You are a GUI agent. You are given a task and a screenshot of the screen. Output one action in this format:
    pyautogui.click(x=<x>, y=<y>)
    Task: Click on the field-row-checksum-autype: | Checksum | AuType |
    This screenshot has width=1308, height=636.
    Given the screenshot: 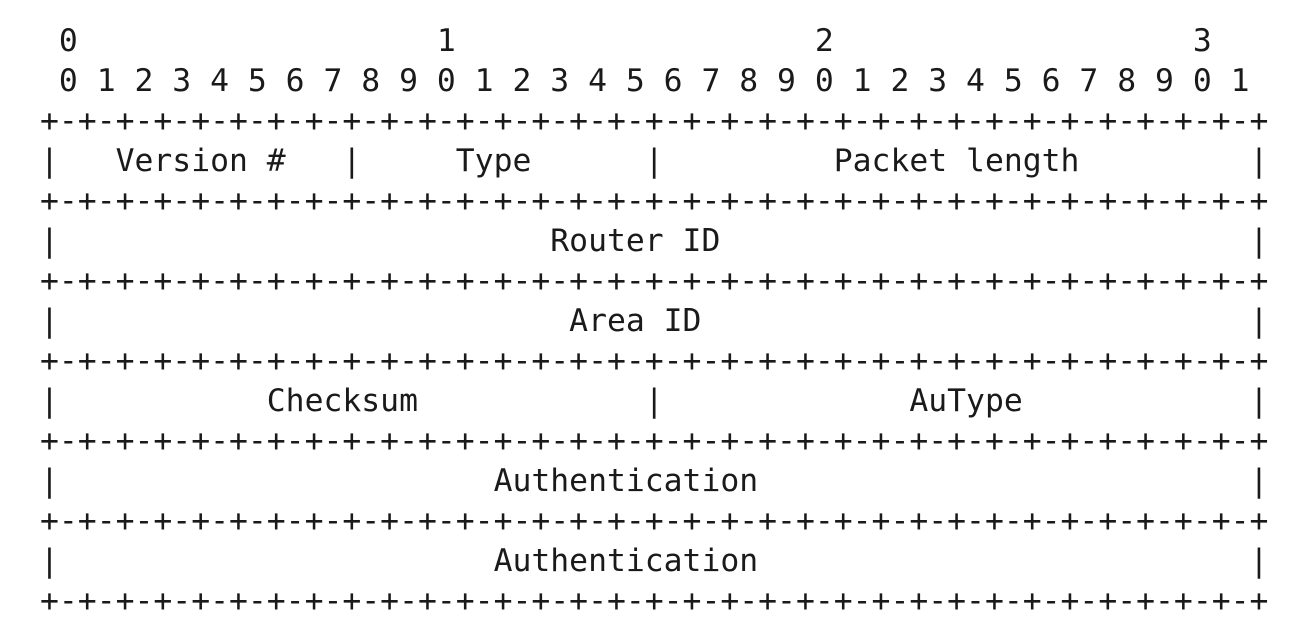 What is the action you would take?
    pyautogui.click(x=654, y=401)
    